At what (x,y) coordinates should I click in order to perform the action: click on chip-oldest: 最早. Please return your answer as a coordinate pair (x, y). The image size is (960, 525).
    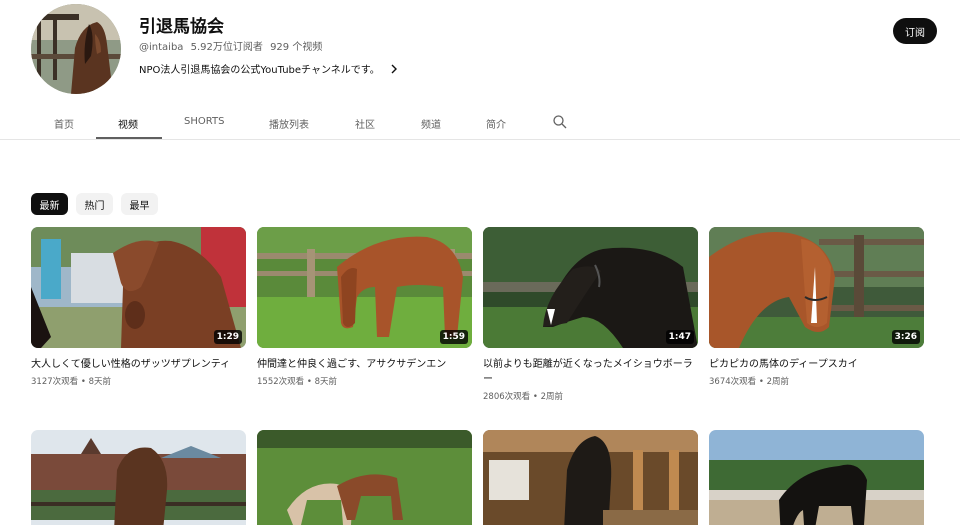
    Looking at the image, I should click on (139, 204).